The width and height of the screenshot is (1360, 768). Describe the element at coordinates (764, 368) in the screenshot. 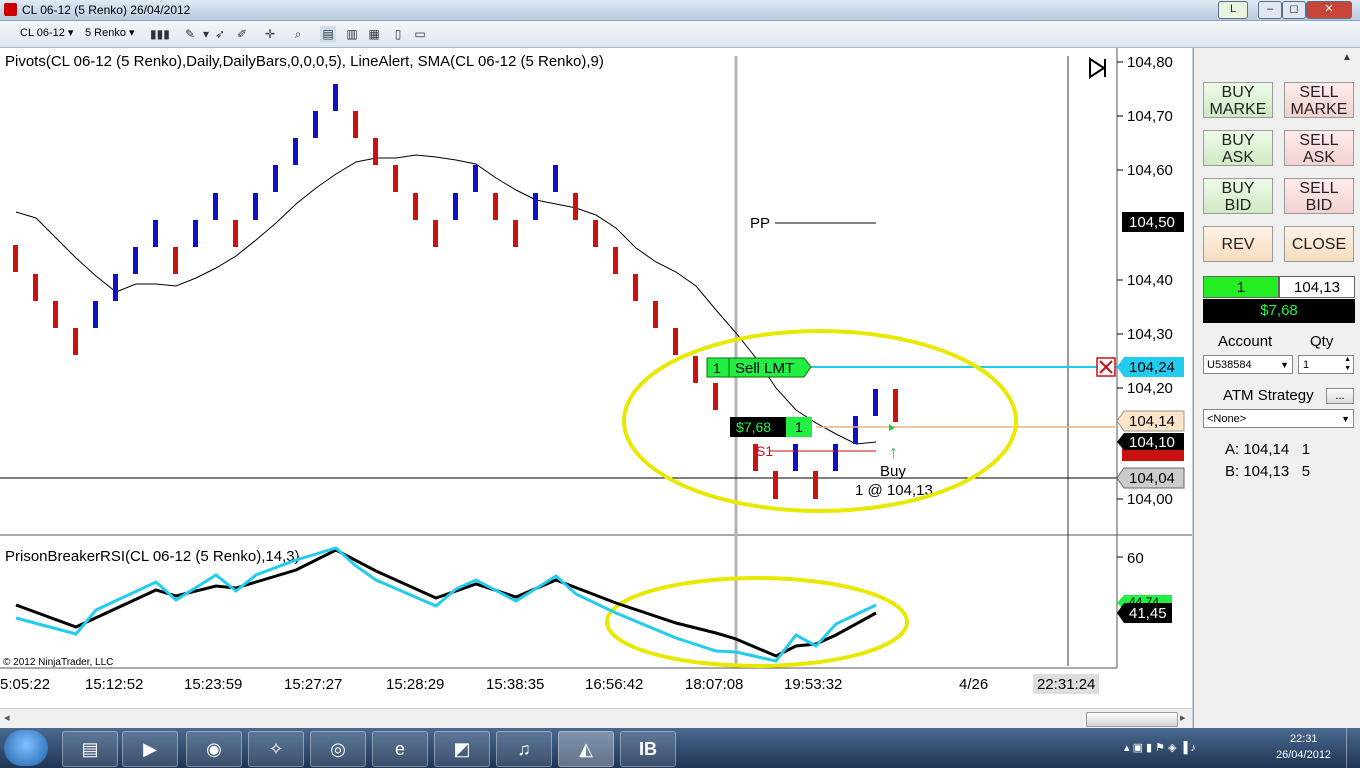

I see `sell-order-label: Sell LMT` at that location.